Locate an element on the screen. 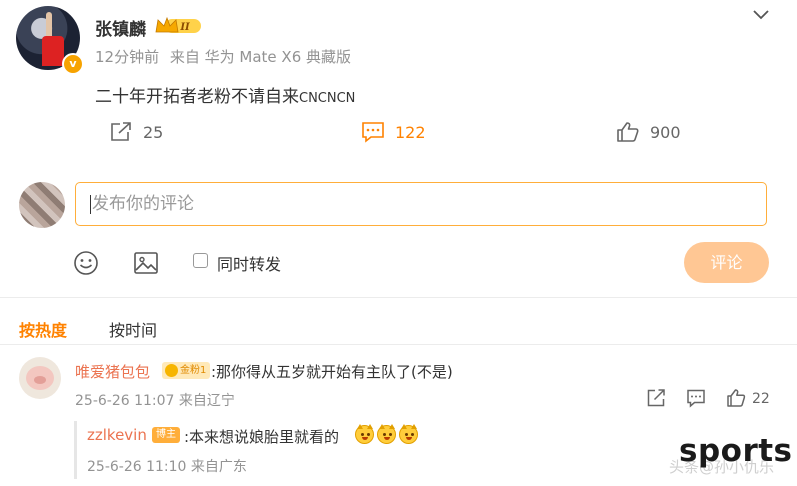  post-source: 来自 华为 Mate X6 典藏版 is located at coordinates (260, 57).